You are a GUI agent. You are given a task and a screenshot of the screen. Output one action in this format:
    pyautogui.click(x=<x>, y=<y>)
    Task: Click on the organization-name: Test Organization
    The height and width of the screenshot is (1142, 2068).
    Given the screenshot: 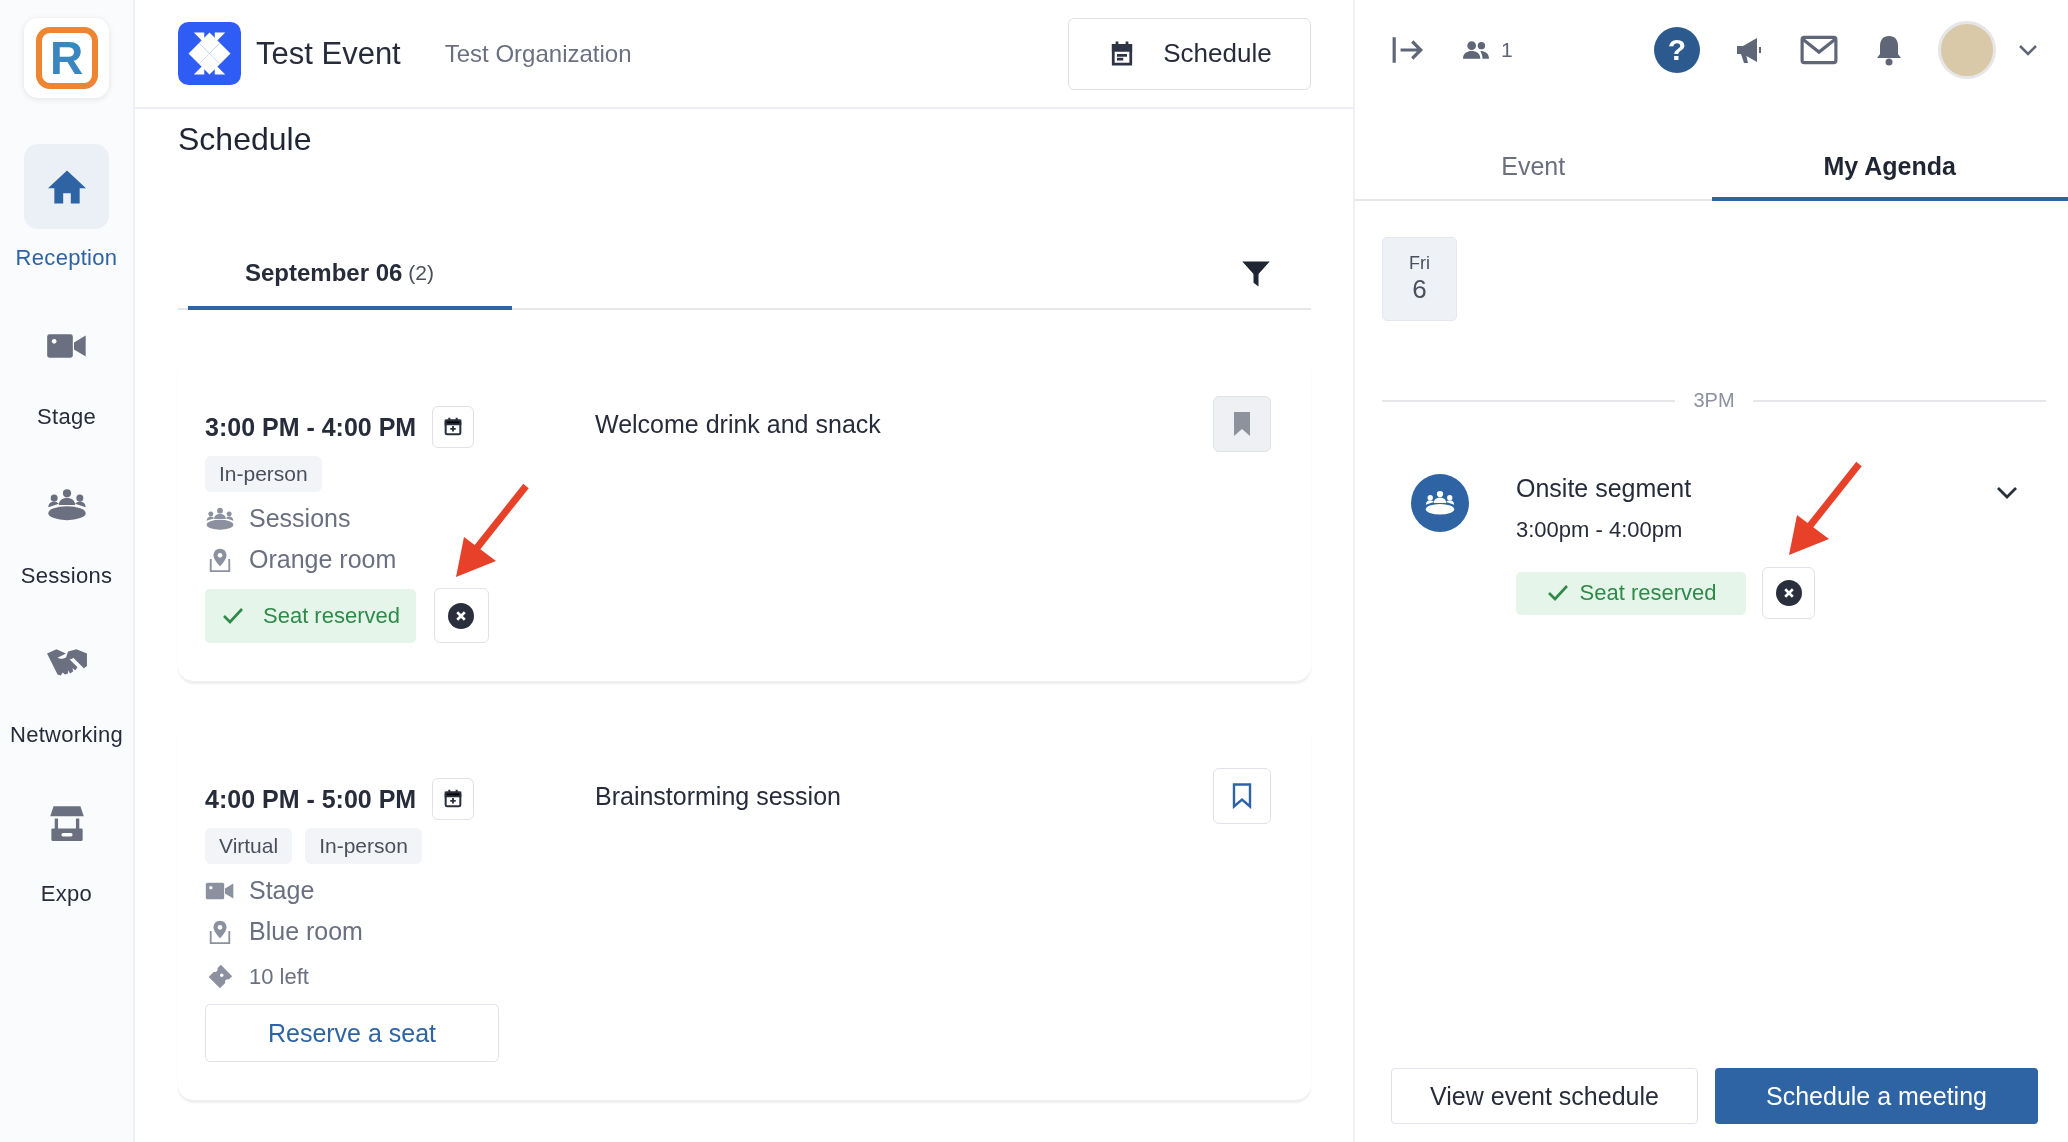 What is the action you would take?
    pyautogui.click(x=538, y=53)
    